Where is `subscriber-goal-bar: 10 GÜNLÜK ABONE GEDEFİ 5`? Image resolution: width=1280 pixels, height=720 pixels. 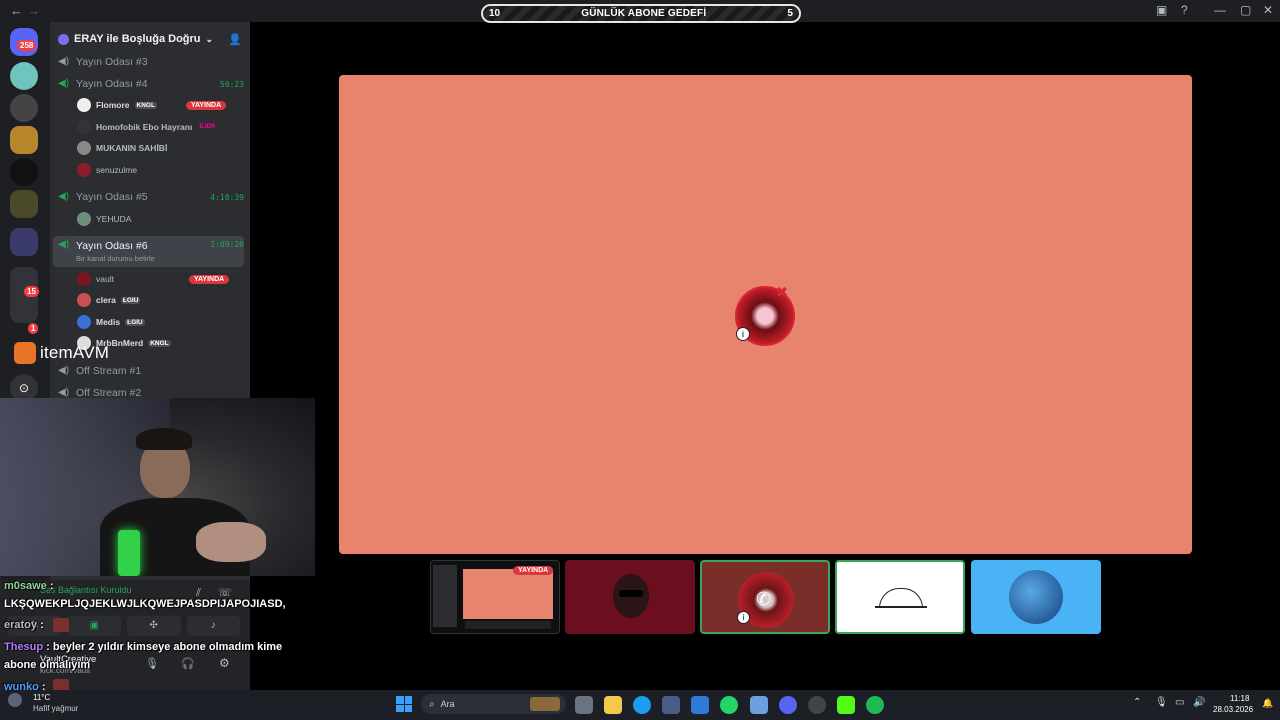
subscriber-goal-bar: 10 GÜNLÜK ABONE GEDEFİ 5 is located at coordinates (641, 13).